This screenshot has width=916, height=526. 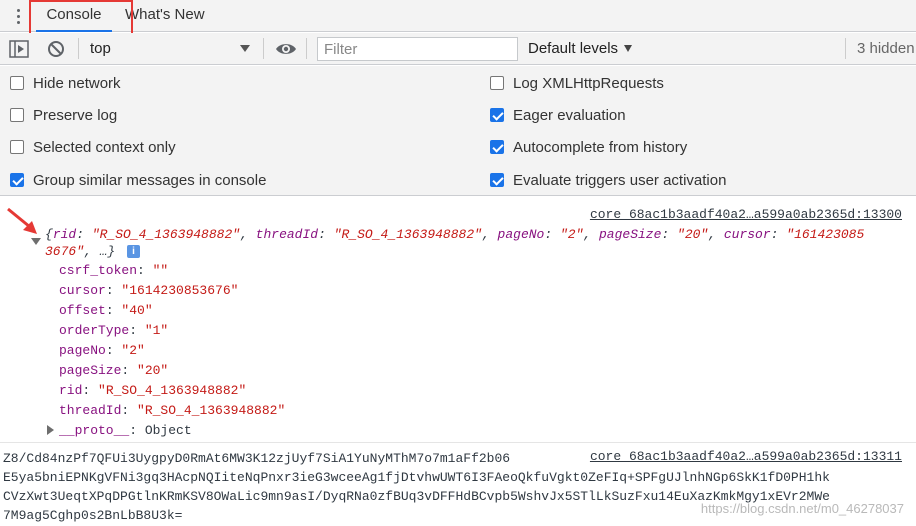 I want to click on preserve-log-option: Preserve log, so click(x=63, y=115).